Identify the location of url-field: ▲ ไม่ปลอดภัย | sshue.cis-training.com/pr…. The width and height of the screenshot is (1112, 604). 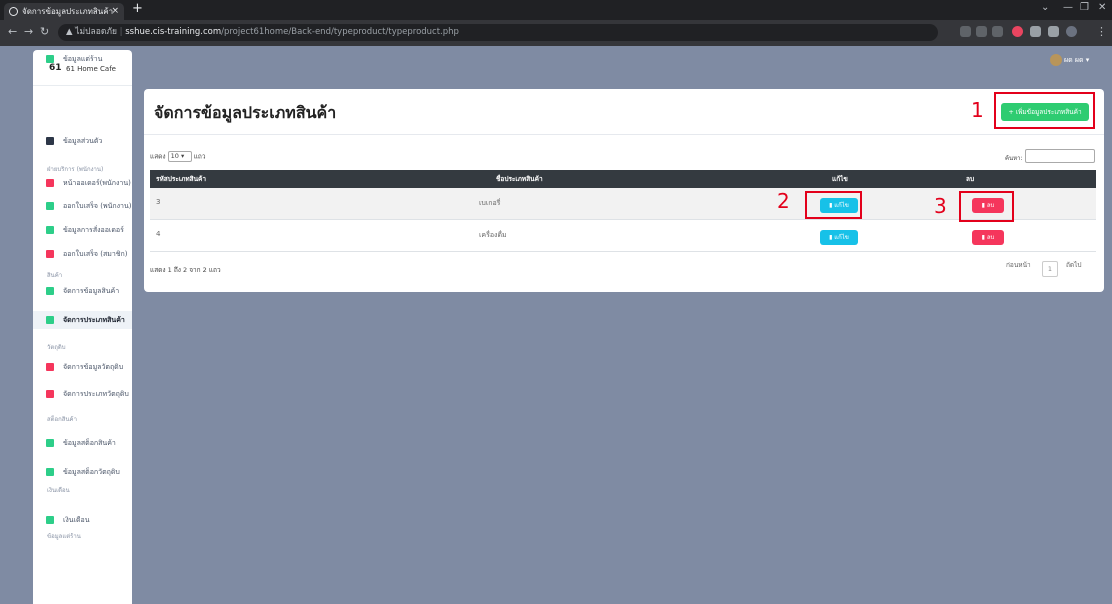
(498, 32).